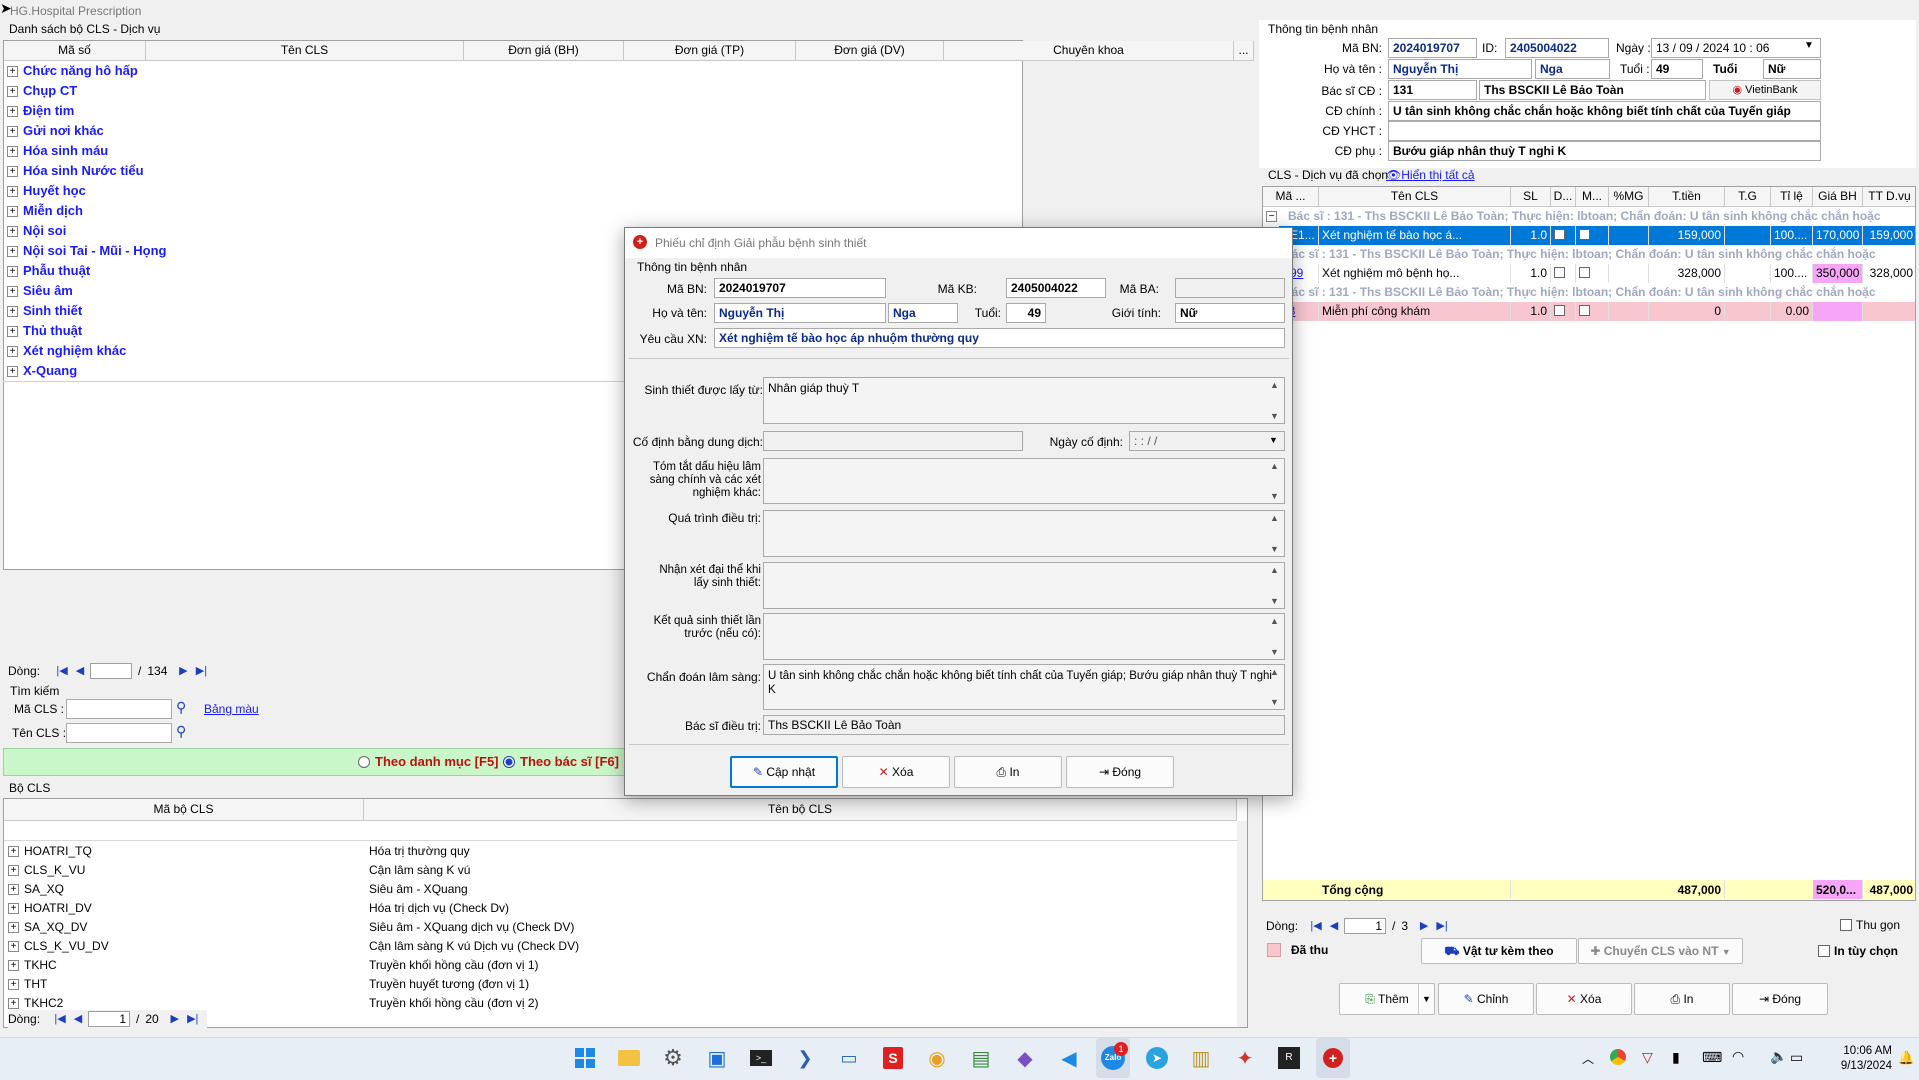 This screenshot has height=1080, width=1919. Describe the element at coordinates (620, 831) in the screenshot. I see `filter-row` at that location.